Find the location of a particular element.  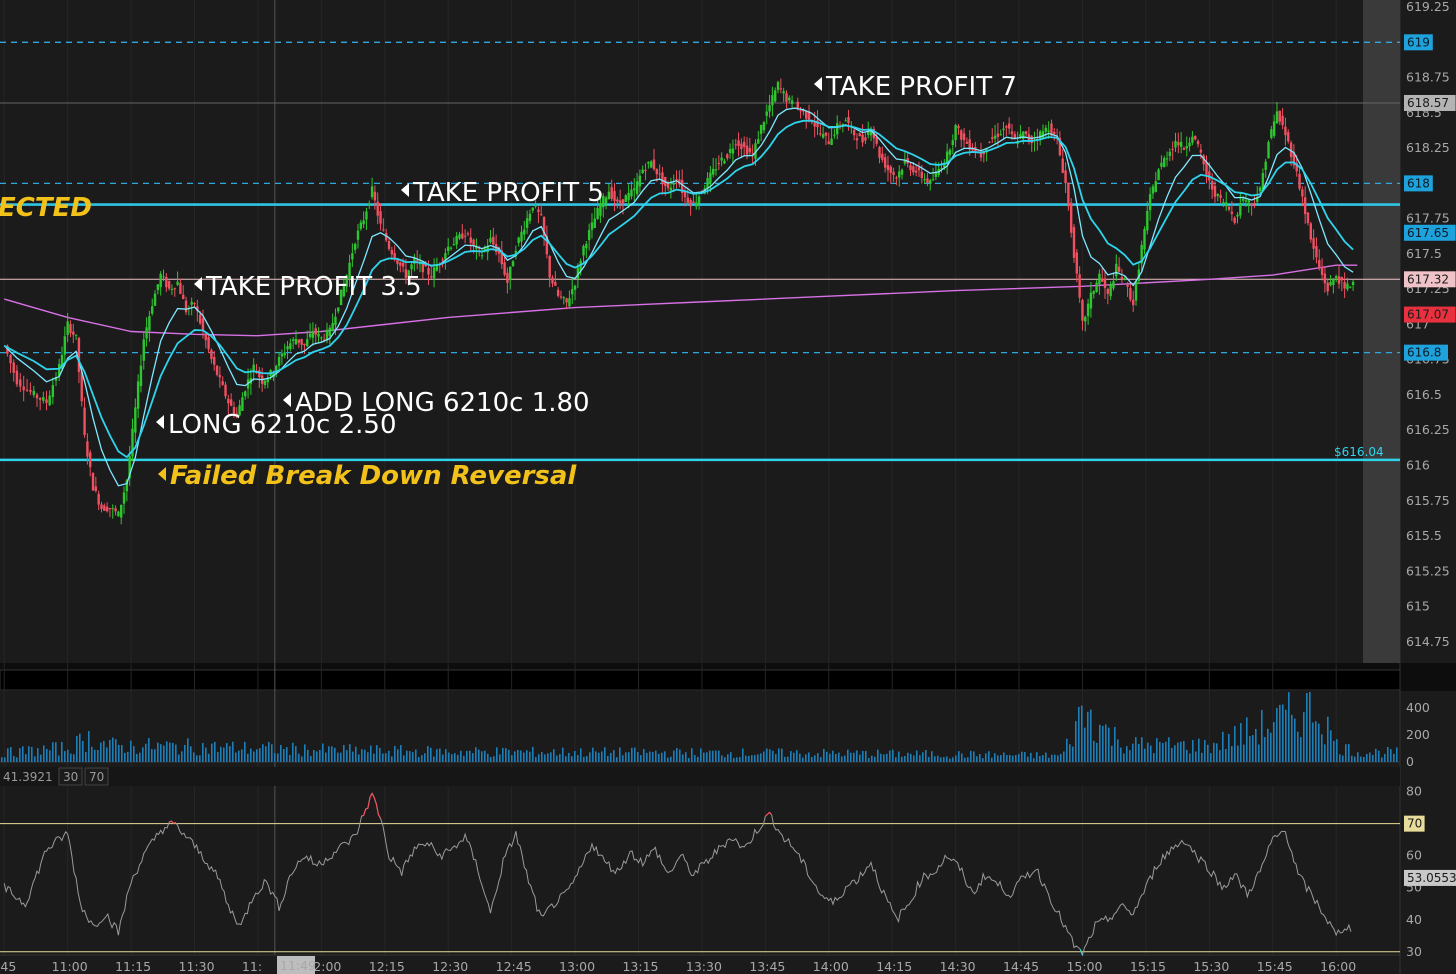

price-tick-label: 615.75 is located at coordinates (1428, 500).